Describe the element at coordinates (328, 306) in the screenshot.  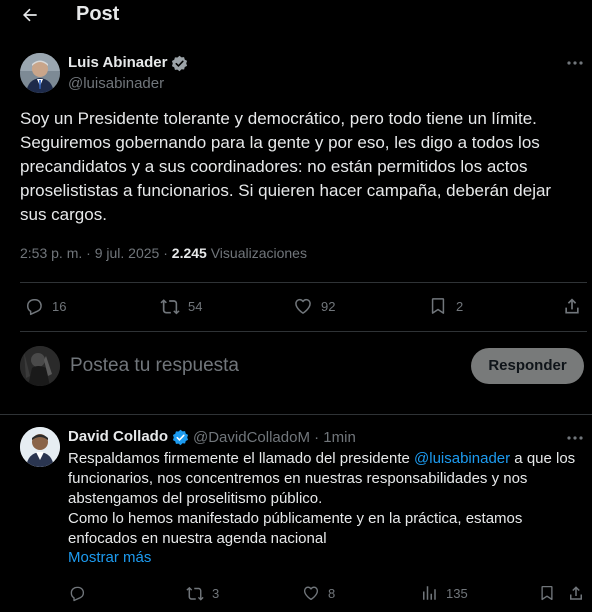
I see `like-count: 92` at that location.